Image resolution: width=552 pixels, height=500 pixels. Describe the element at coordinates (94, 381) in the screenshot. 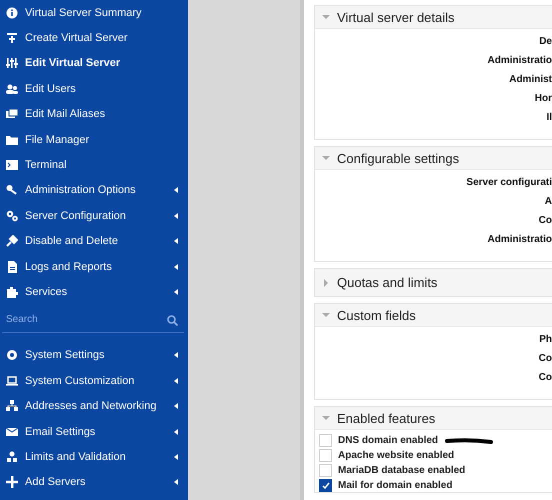

I see `sidebar-item: System Customization` at that location.